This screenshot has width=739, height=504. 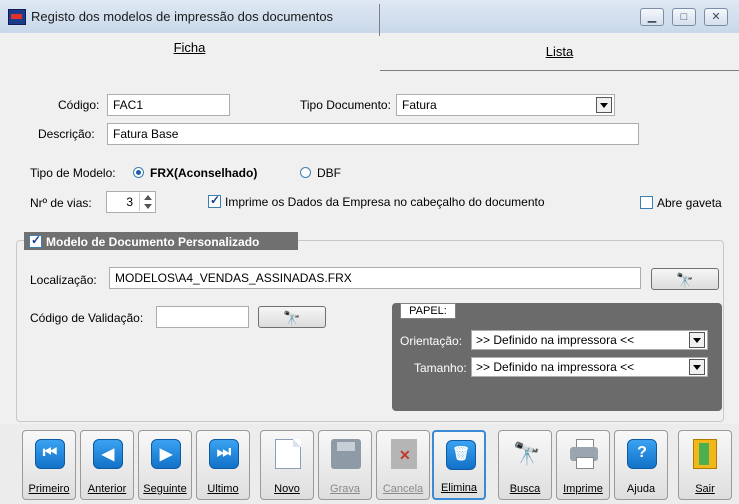 I want to click on anterior-label: Anterior, so click(x=107, y=489).